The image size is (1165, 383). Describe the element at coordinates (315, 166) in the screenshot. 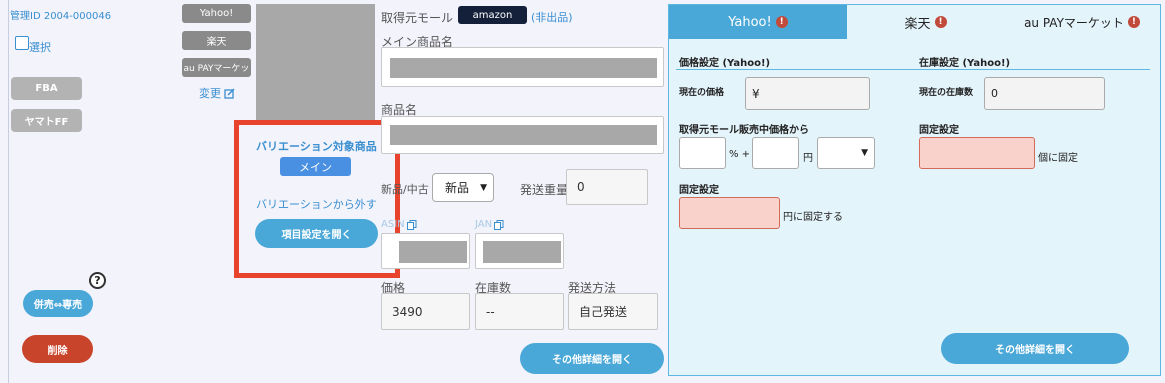

I see `main-badge: メイン` at that location.